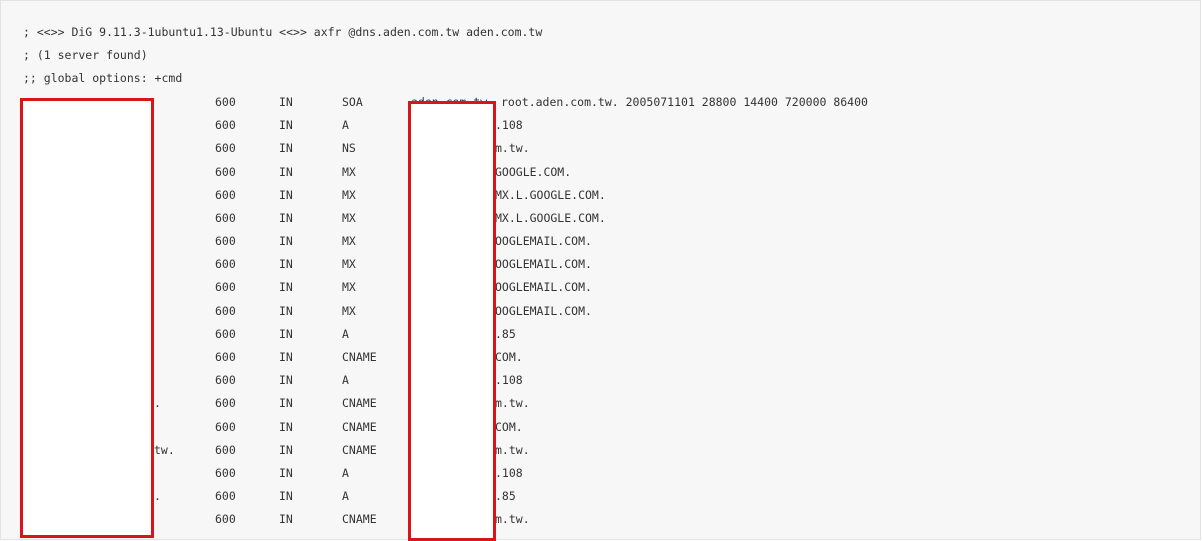 This screenshot has height=541, width=1203. I want to click on global-options-line: ;; global options: +cmd, so click(103, 78).